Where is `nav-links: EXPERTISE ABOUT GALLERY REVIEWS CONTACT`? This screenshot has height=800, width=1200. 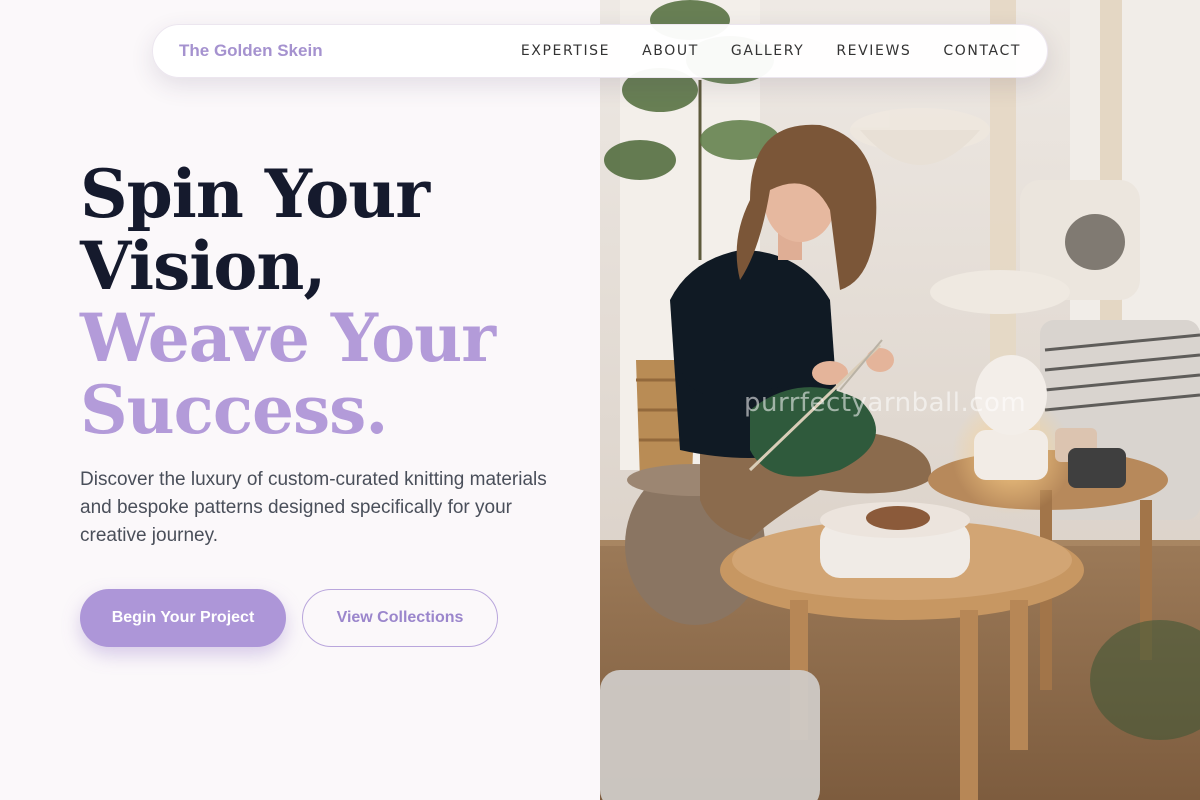 nav-links: EXPERTISE ABOUT GALLERY REVIEWS CONTACT is located at coordinates (771, 51).